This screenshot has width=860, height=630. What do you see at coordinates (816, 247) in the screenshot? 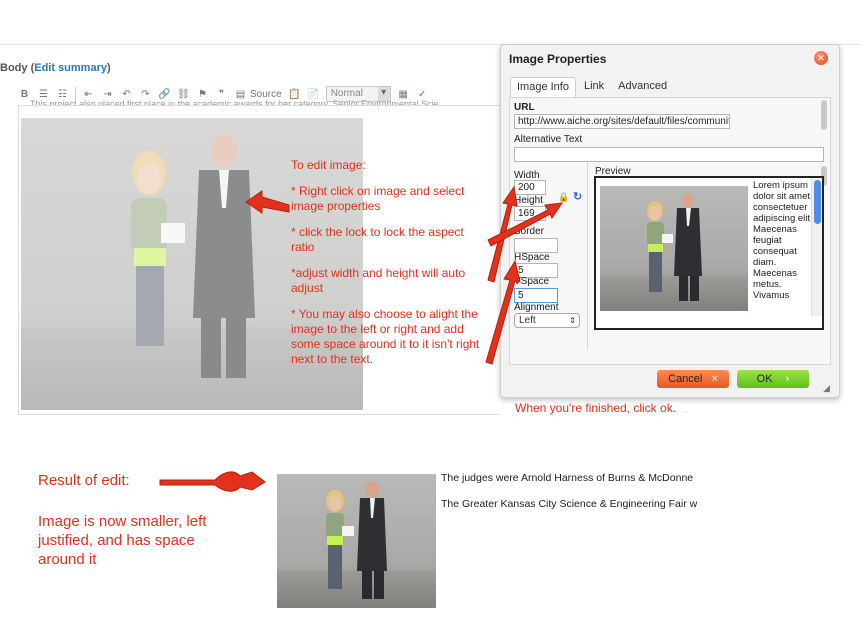
I see `preview-scrollbar` at bounding box center [816, 247].